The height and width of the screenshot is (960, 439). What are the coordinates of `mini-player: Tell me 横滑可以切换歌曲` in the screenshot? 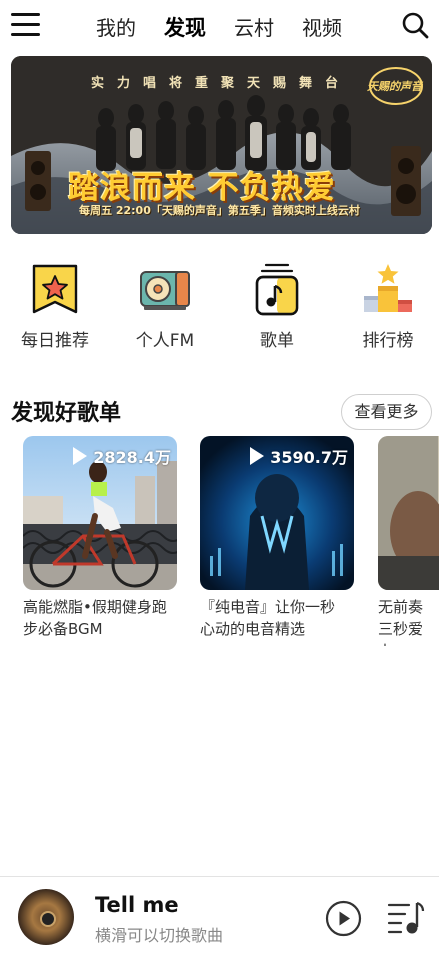 It's located at (219, 918).